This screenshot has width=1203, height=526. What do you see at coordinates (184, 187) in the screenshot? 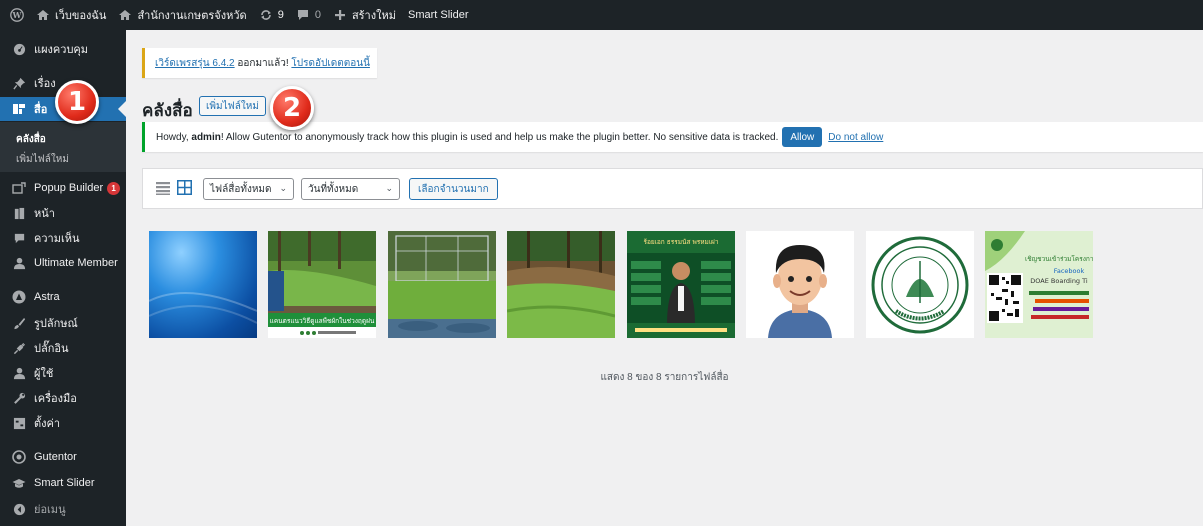
I see `grid-view-icon` at bounding box center [184, 187].